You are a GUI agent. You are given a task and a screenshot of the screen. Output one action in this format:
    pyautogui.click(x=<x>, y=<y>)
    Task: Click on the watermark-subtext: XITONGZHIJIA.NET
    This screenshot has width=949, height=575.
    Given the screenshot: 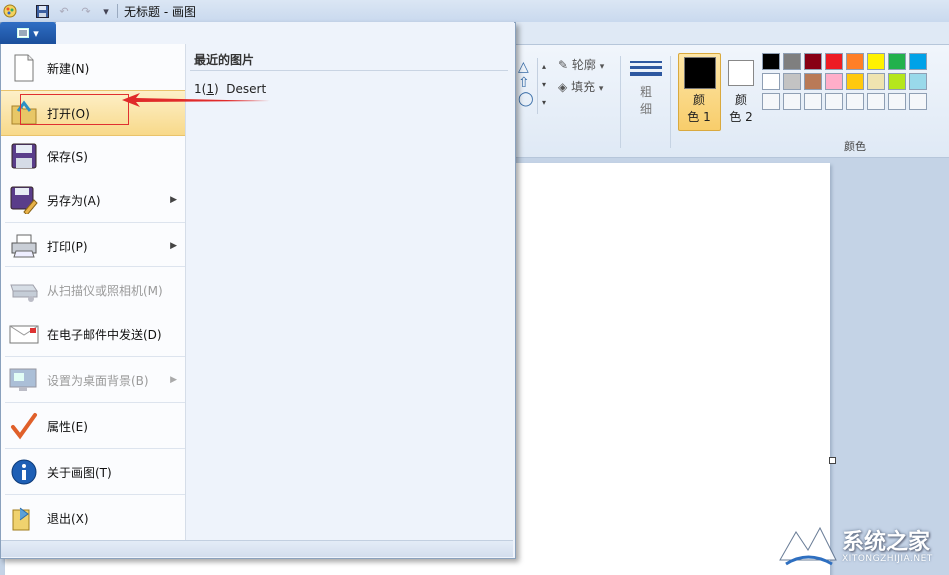 What is the action you would take?
    pyautogui.click(x=887, y=559)
    